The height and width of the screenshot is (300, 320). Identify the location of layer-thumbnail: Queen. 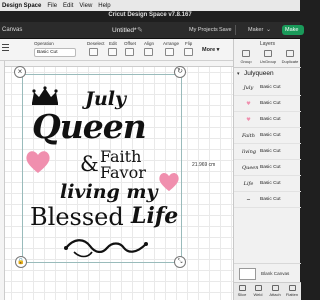
(250, 168).